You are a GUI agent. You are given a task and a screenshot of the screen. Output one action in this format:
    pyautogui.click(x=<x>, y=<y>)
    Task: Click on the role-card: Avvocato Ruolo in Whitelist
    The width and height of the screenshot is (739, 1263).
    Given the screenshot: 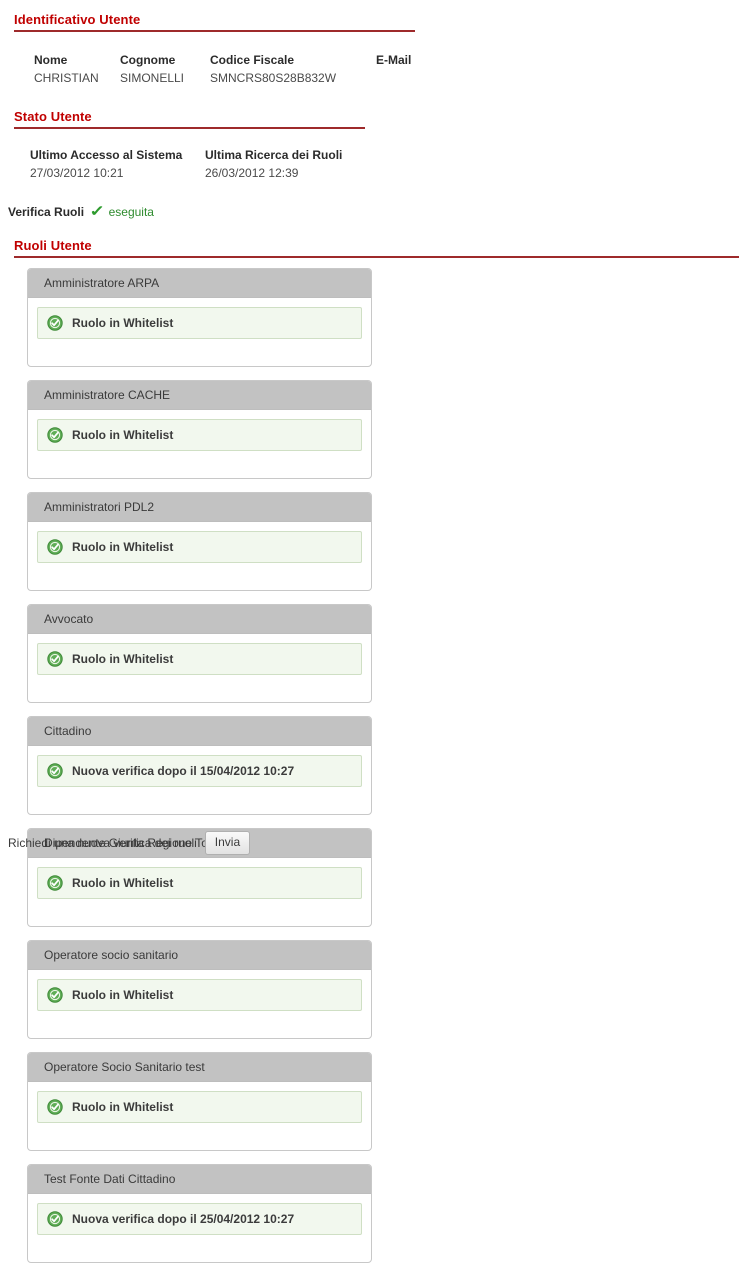 What is the action you would take?
    pyautogui.click(x=199, y=653)
    